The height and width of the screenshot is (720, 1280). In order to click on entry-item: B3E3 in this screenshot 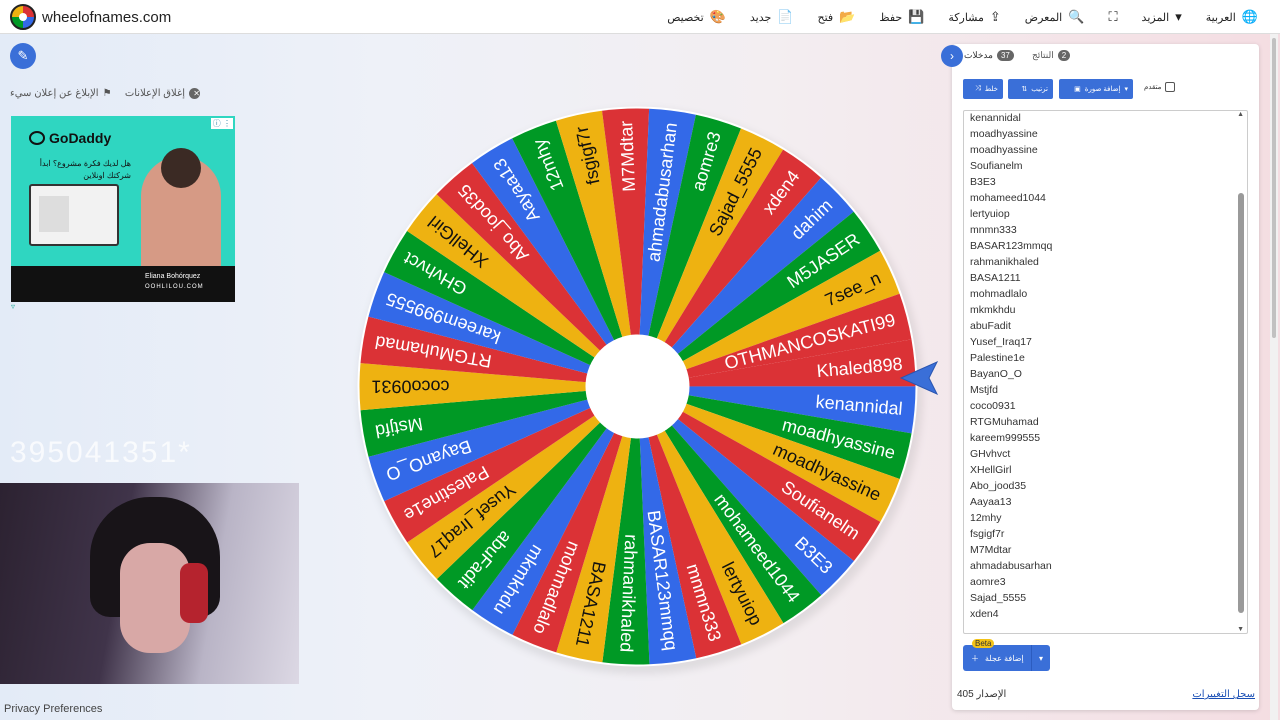, I will do `click(983, 182)`.